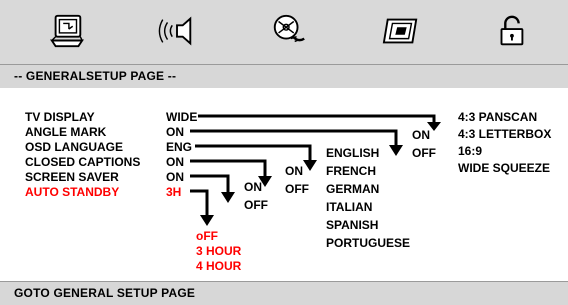 This screenshot has height=305, width=568. What do you see at coordinates (421, 135) in the screenshot?
I see `option-angle-mark: ON` at bounding box center [421, 135].